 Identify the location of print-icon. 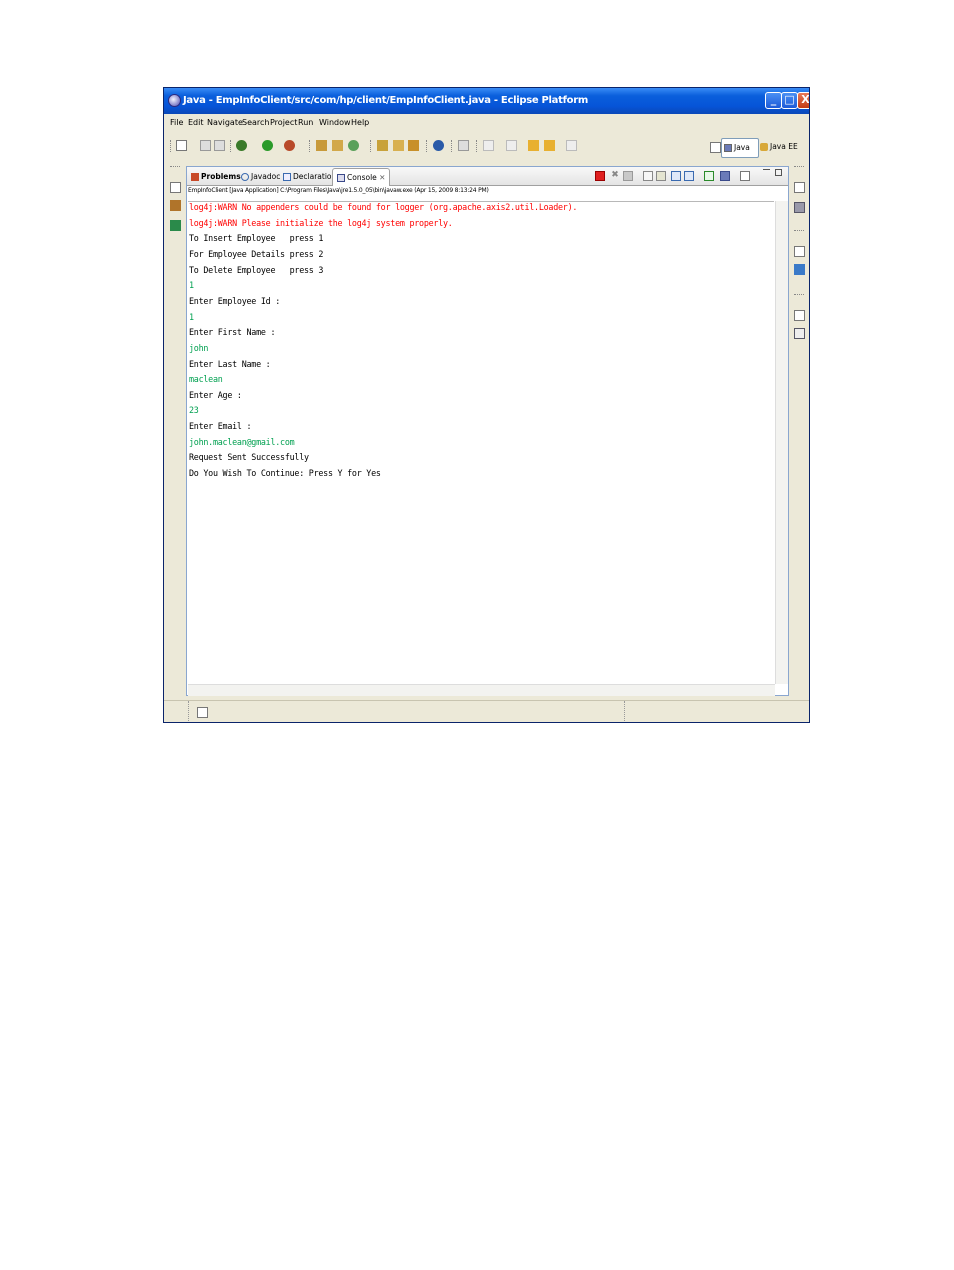
(219, 145).